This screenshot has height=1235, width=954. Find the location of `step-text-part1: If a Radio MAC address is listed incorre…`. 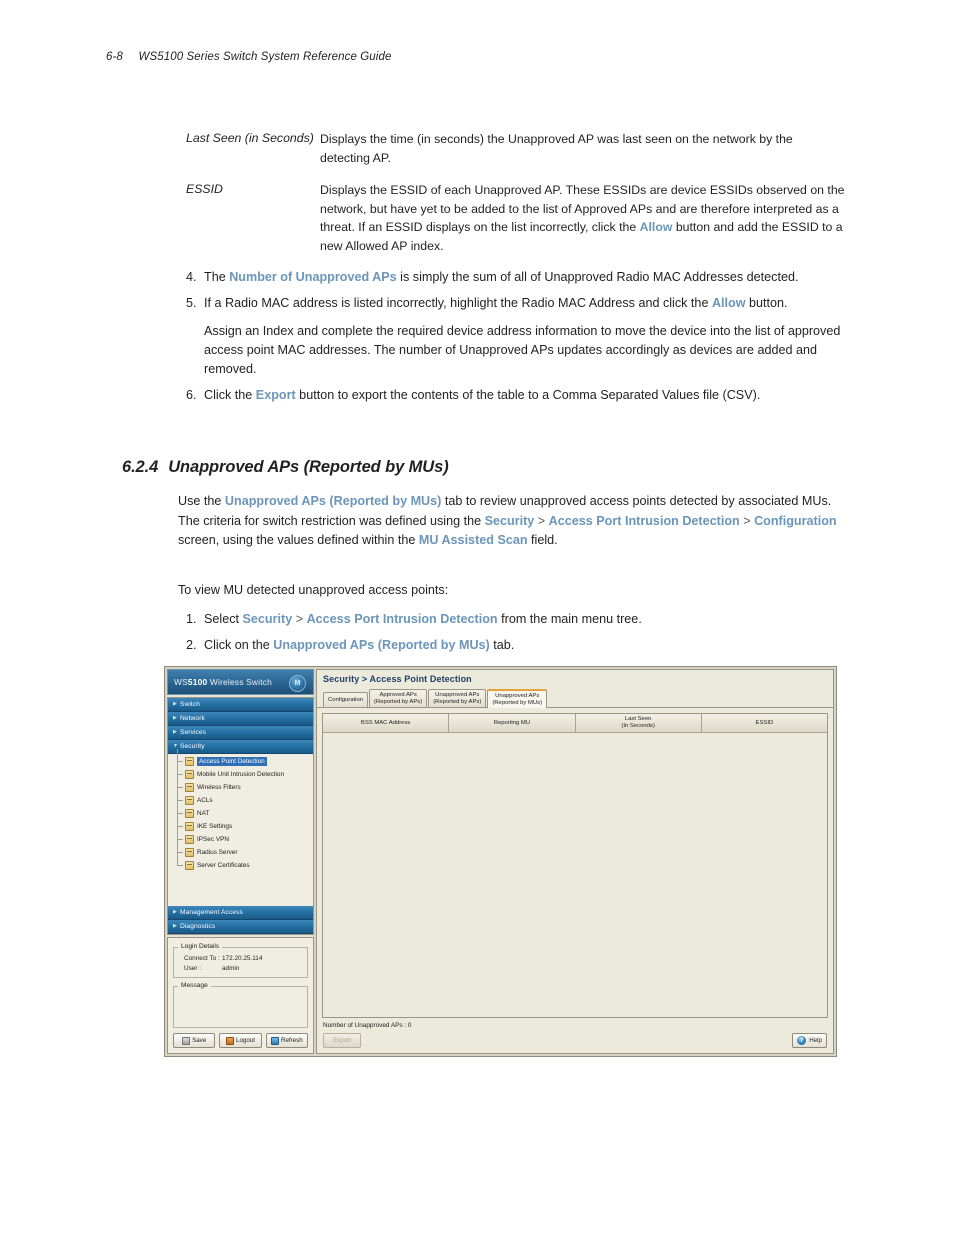

step-text-part1: If a Radio MAC address is listed incorre… is located at coordinates (458, 303).